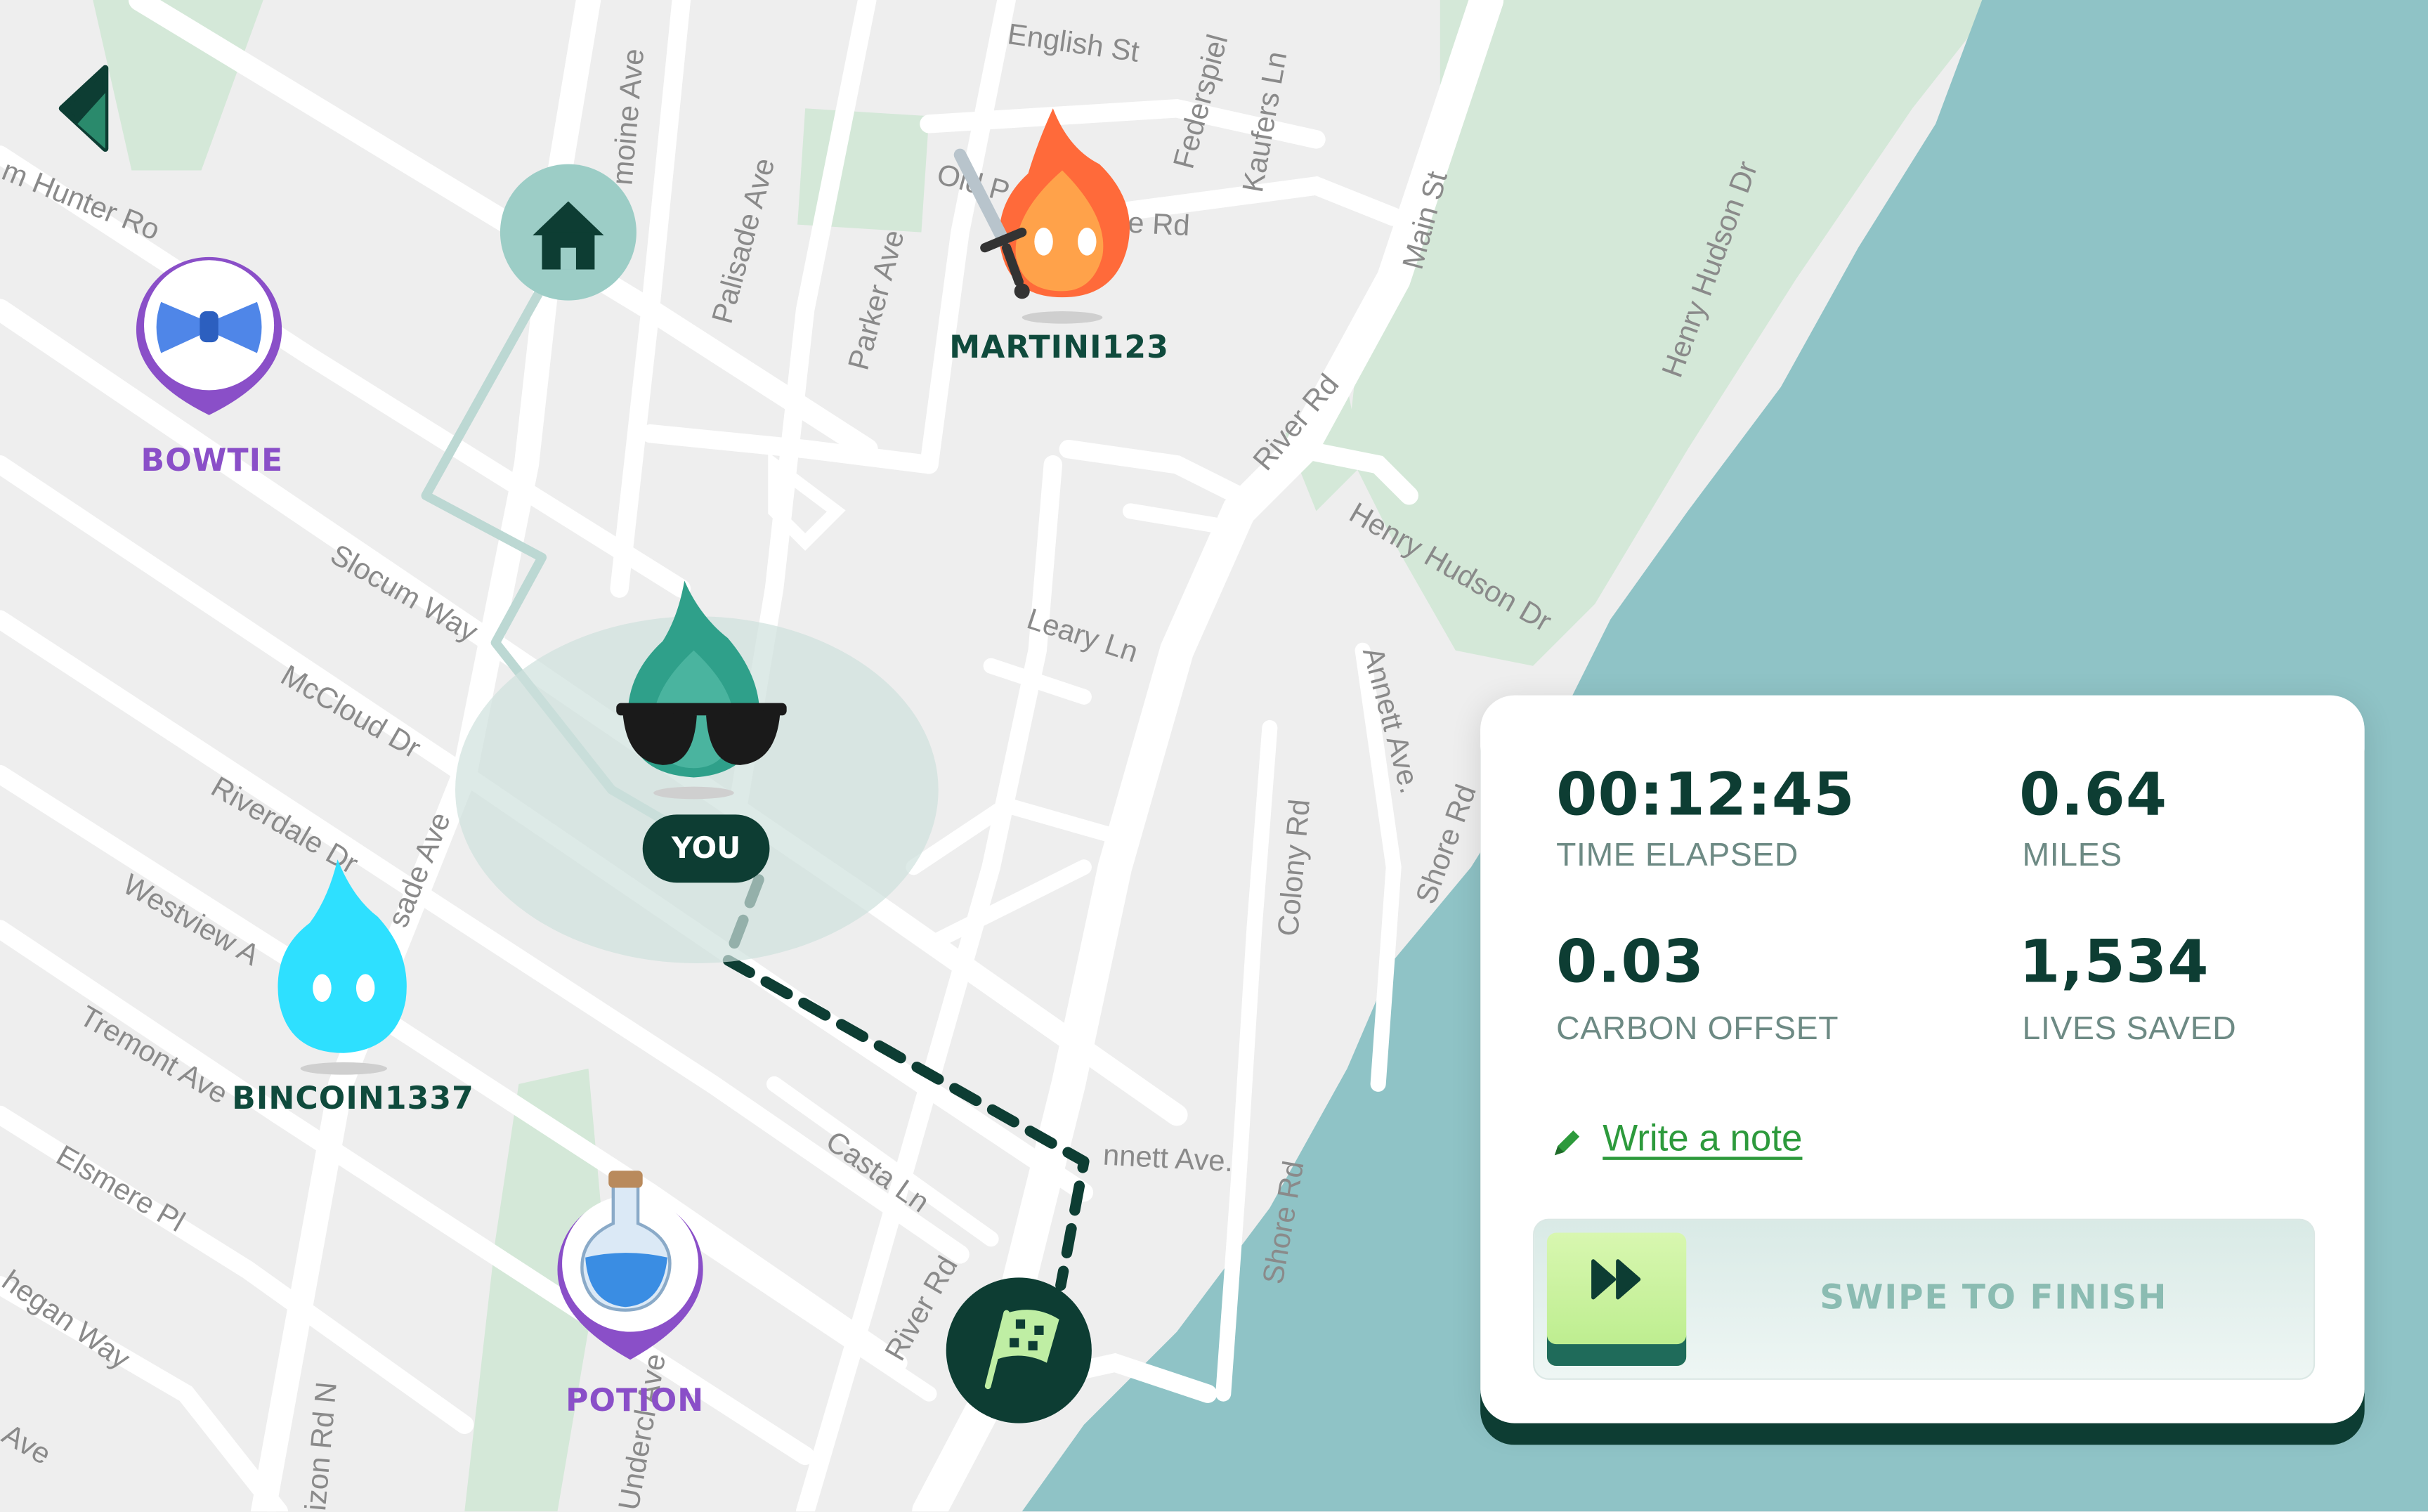  Describe the element at coordinates (1705, 794) in the screenshot. I see `time-elapsed-value: 00:12:45` at that location.